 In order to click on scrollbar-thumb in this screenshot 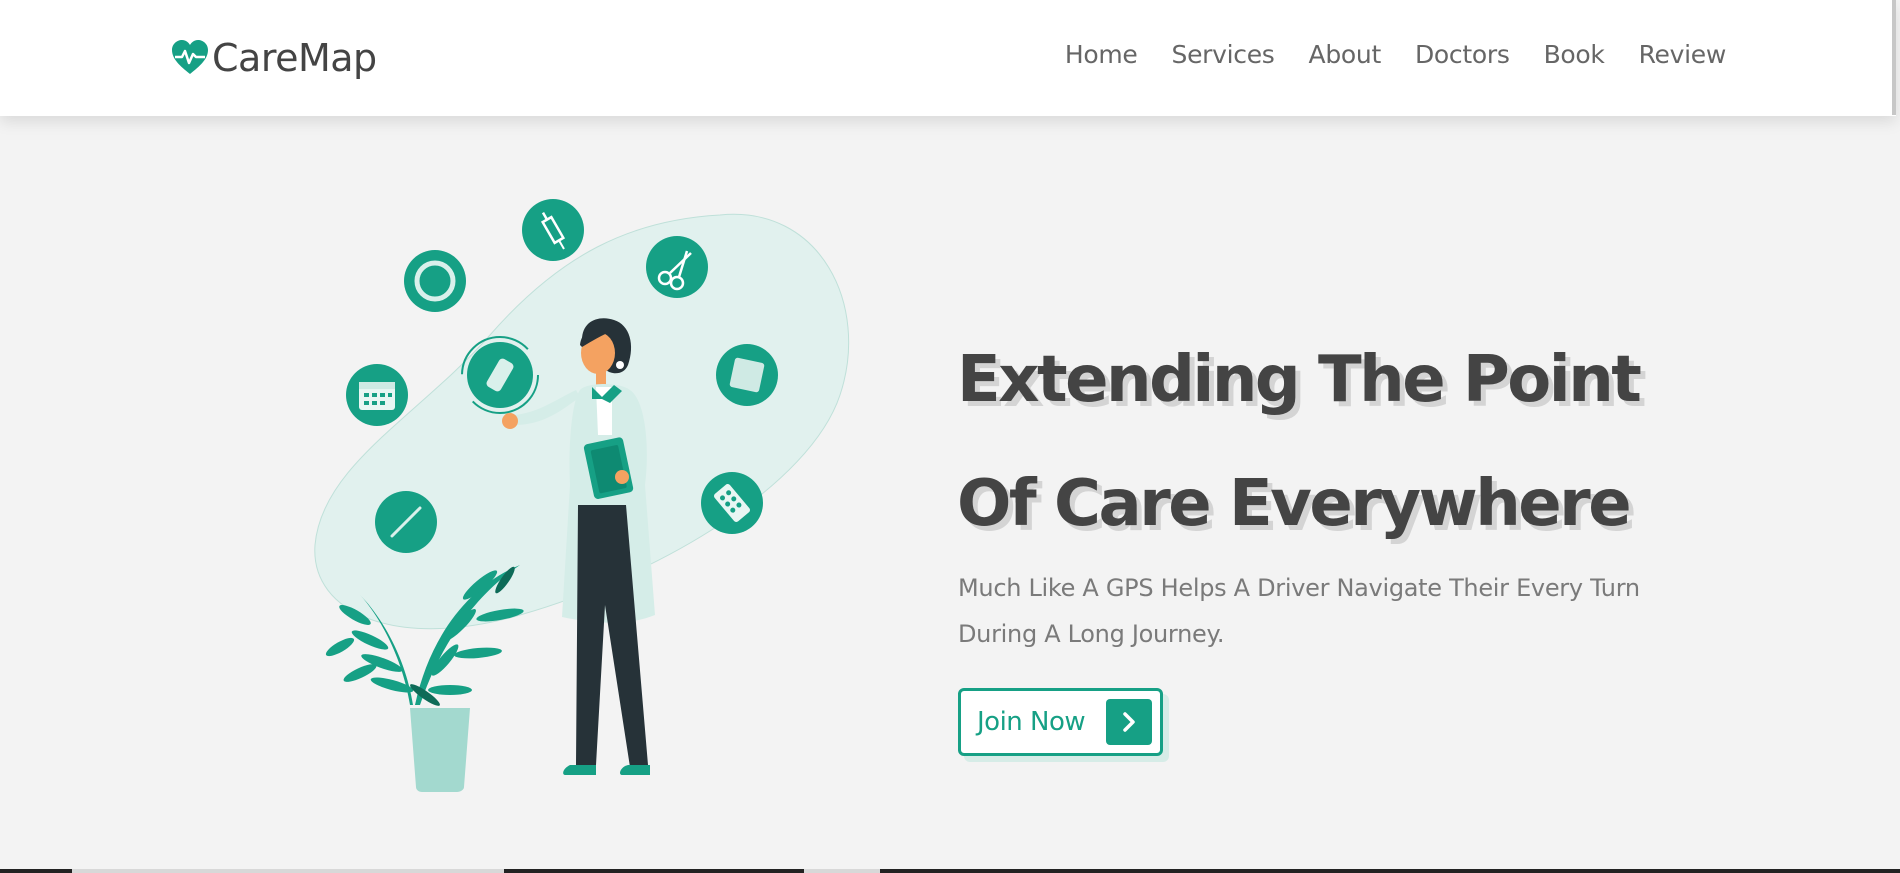, I will do `click(1894, 57)`.